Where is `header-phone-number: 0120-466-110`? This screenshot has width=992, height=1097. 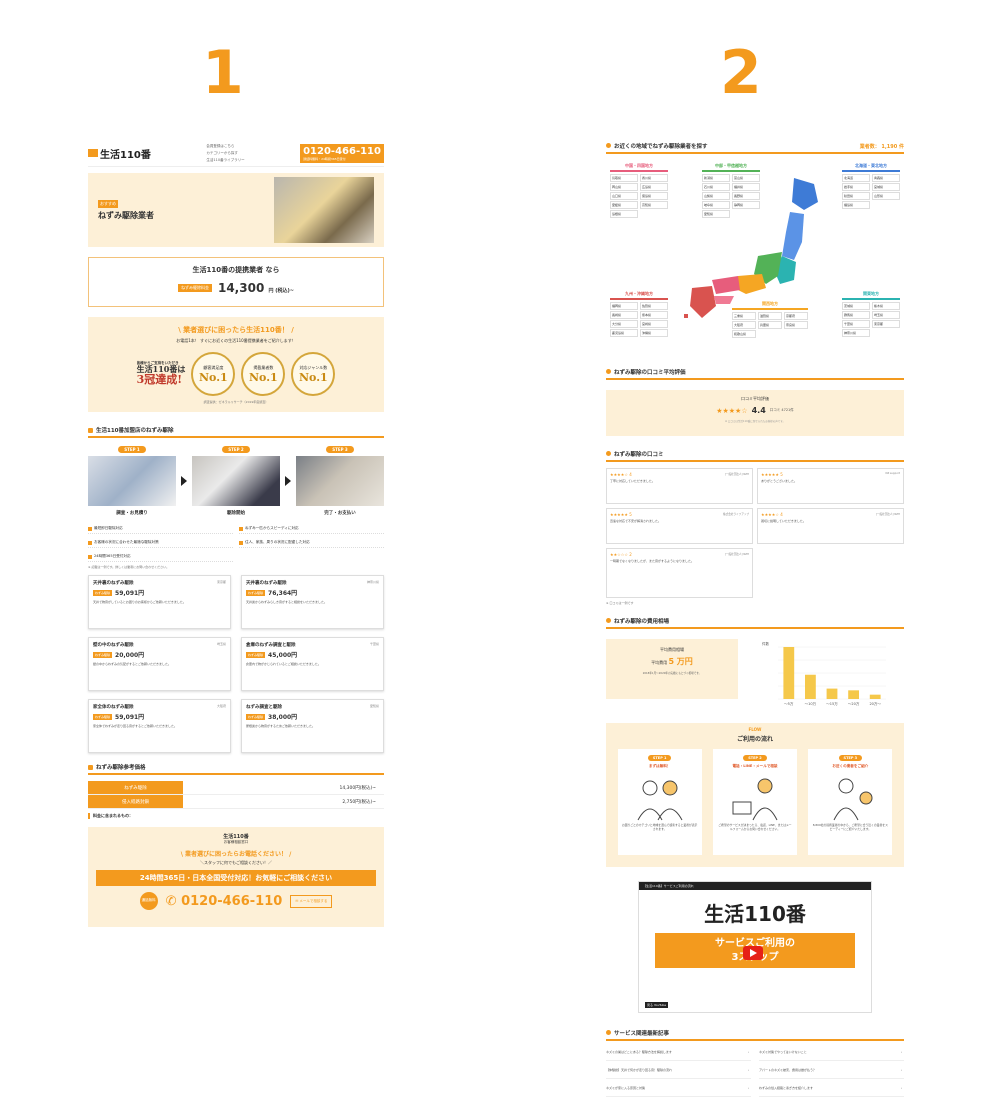
header-phone-number: 0120-466-110 is located at coordinates (342, 151).